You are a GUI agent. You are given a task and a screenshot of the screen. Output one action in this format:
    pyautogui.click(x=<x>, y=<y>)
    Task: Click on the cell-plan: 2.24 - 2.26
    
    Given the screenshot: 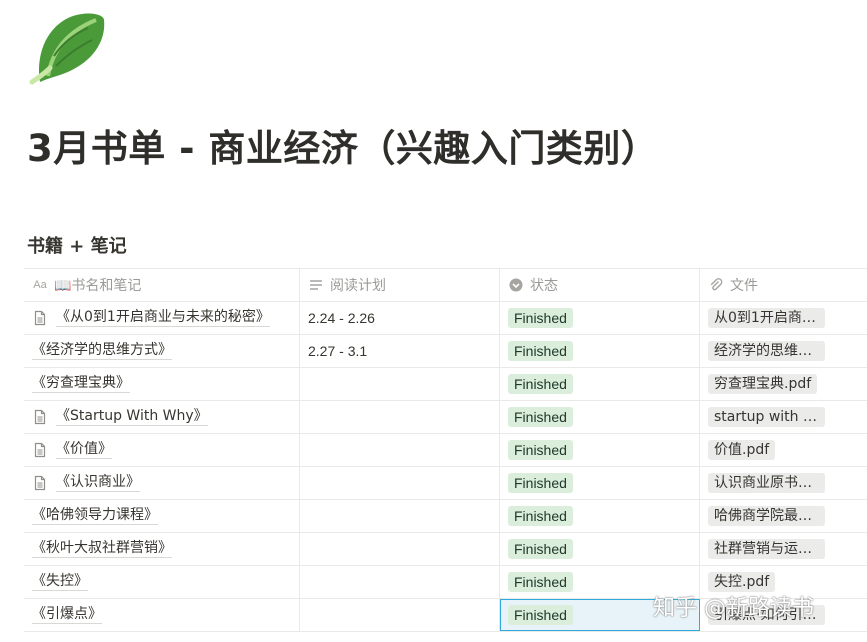 What is the action you would take?
    pyautogui.click(x=400, y=318)
    